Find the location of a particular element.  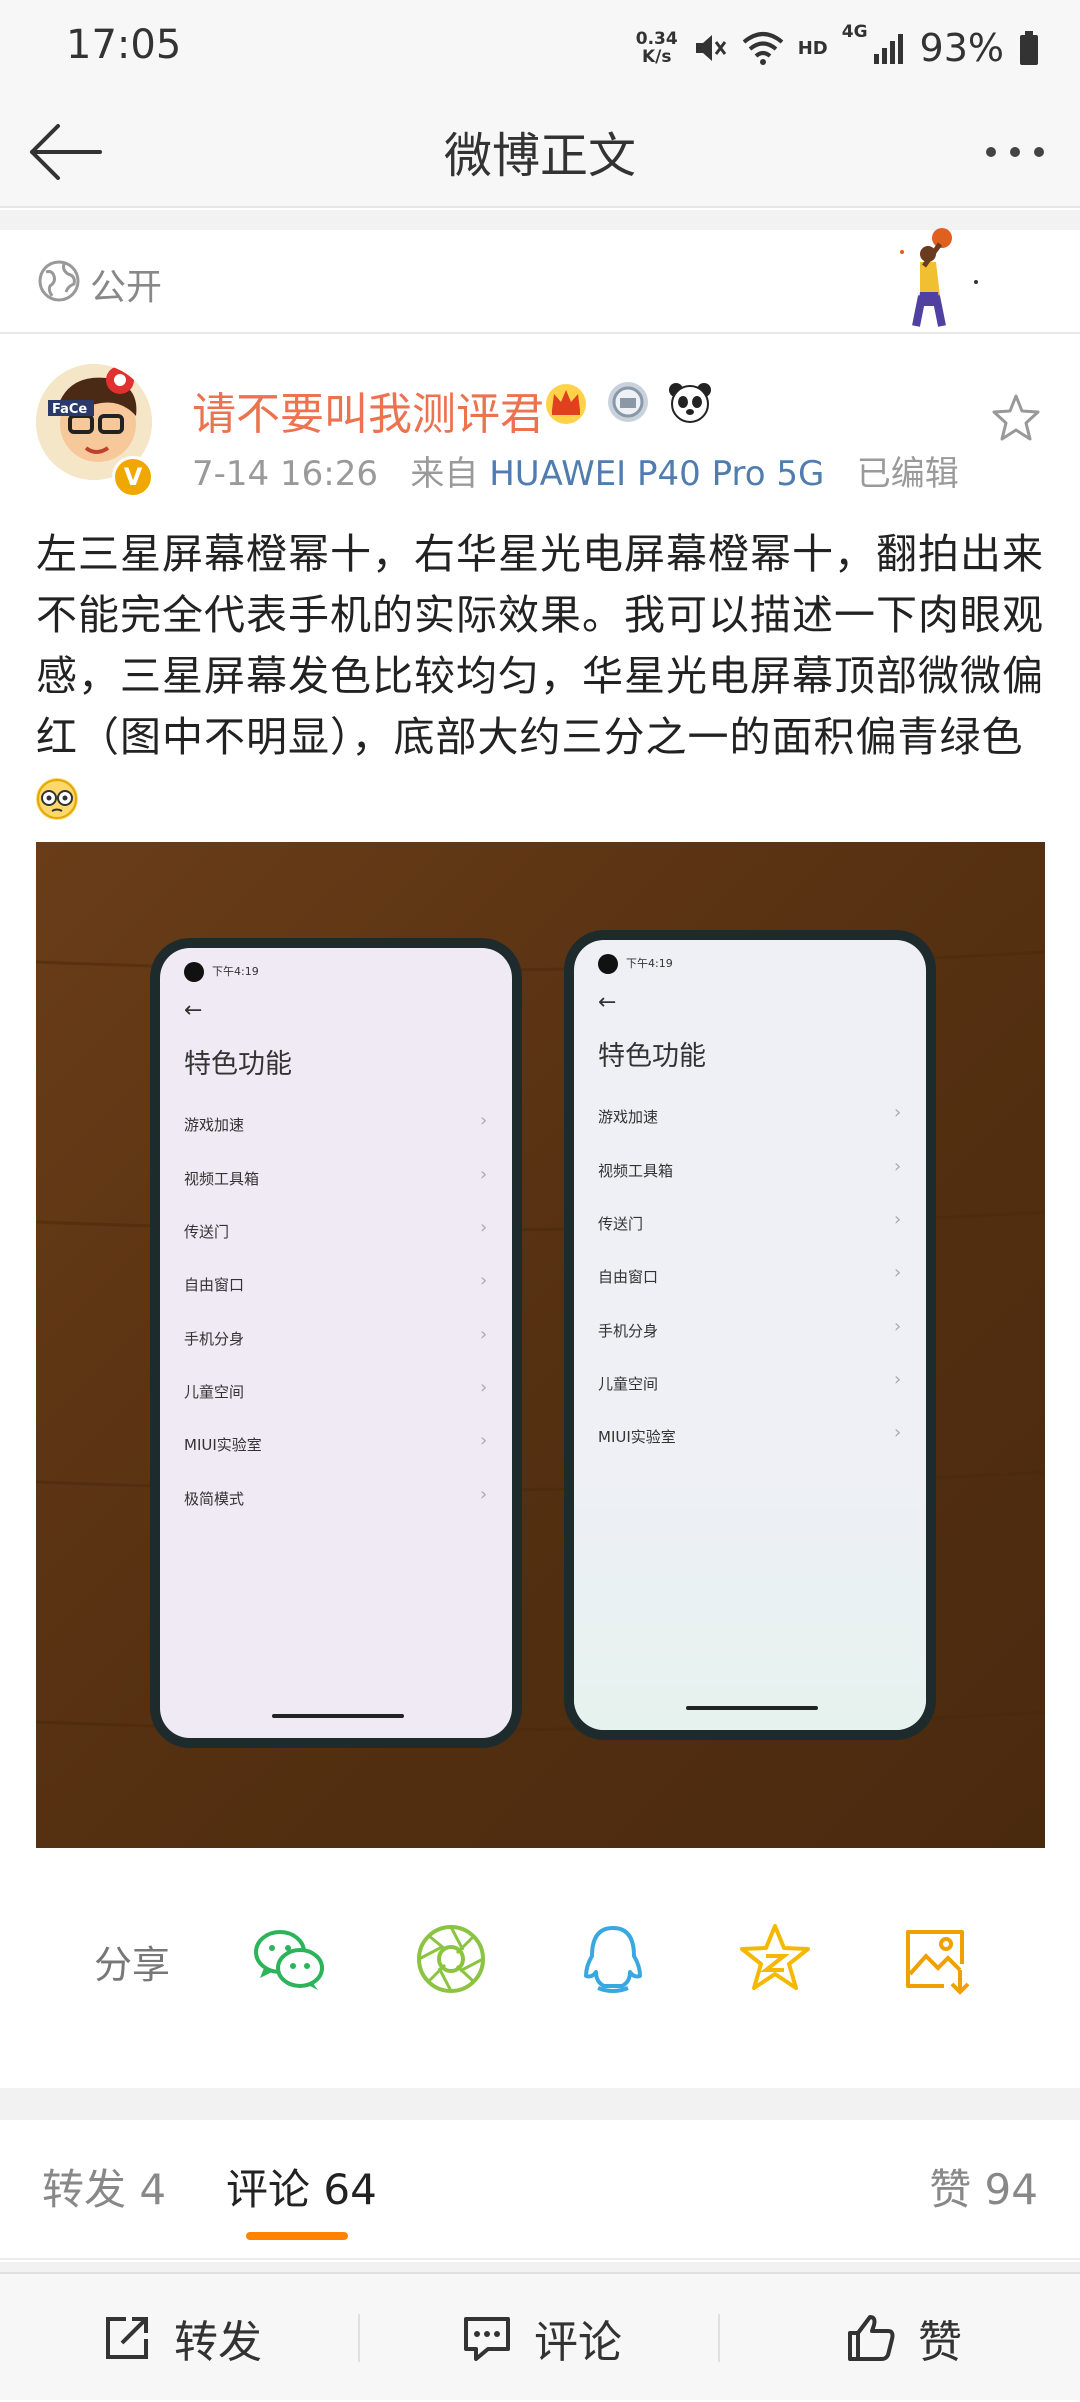

post-meta: 7-14 16:26 来自 HUAWEI P40 Pro 5G 已编辑 is located at coordinates (575, 470).